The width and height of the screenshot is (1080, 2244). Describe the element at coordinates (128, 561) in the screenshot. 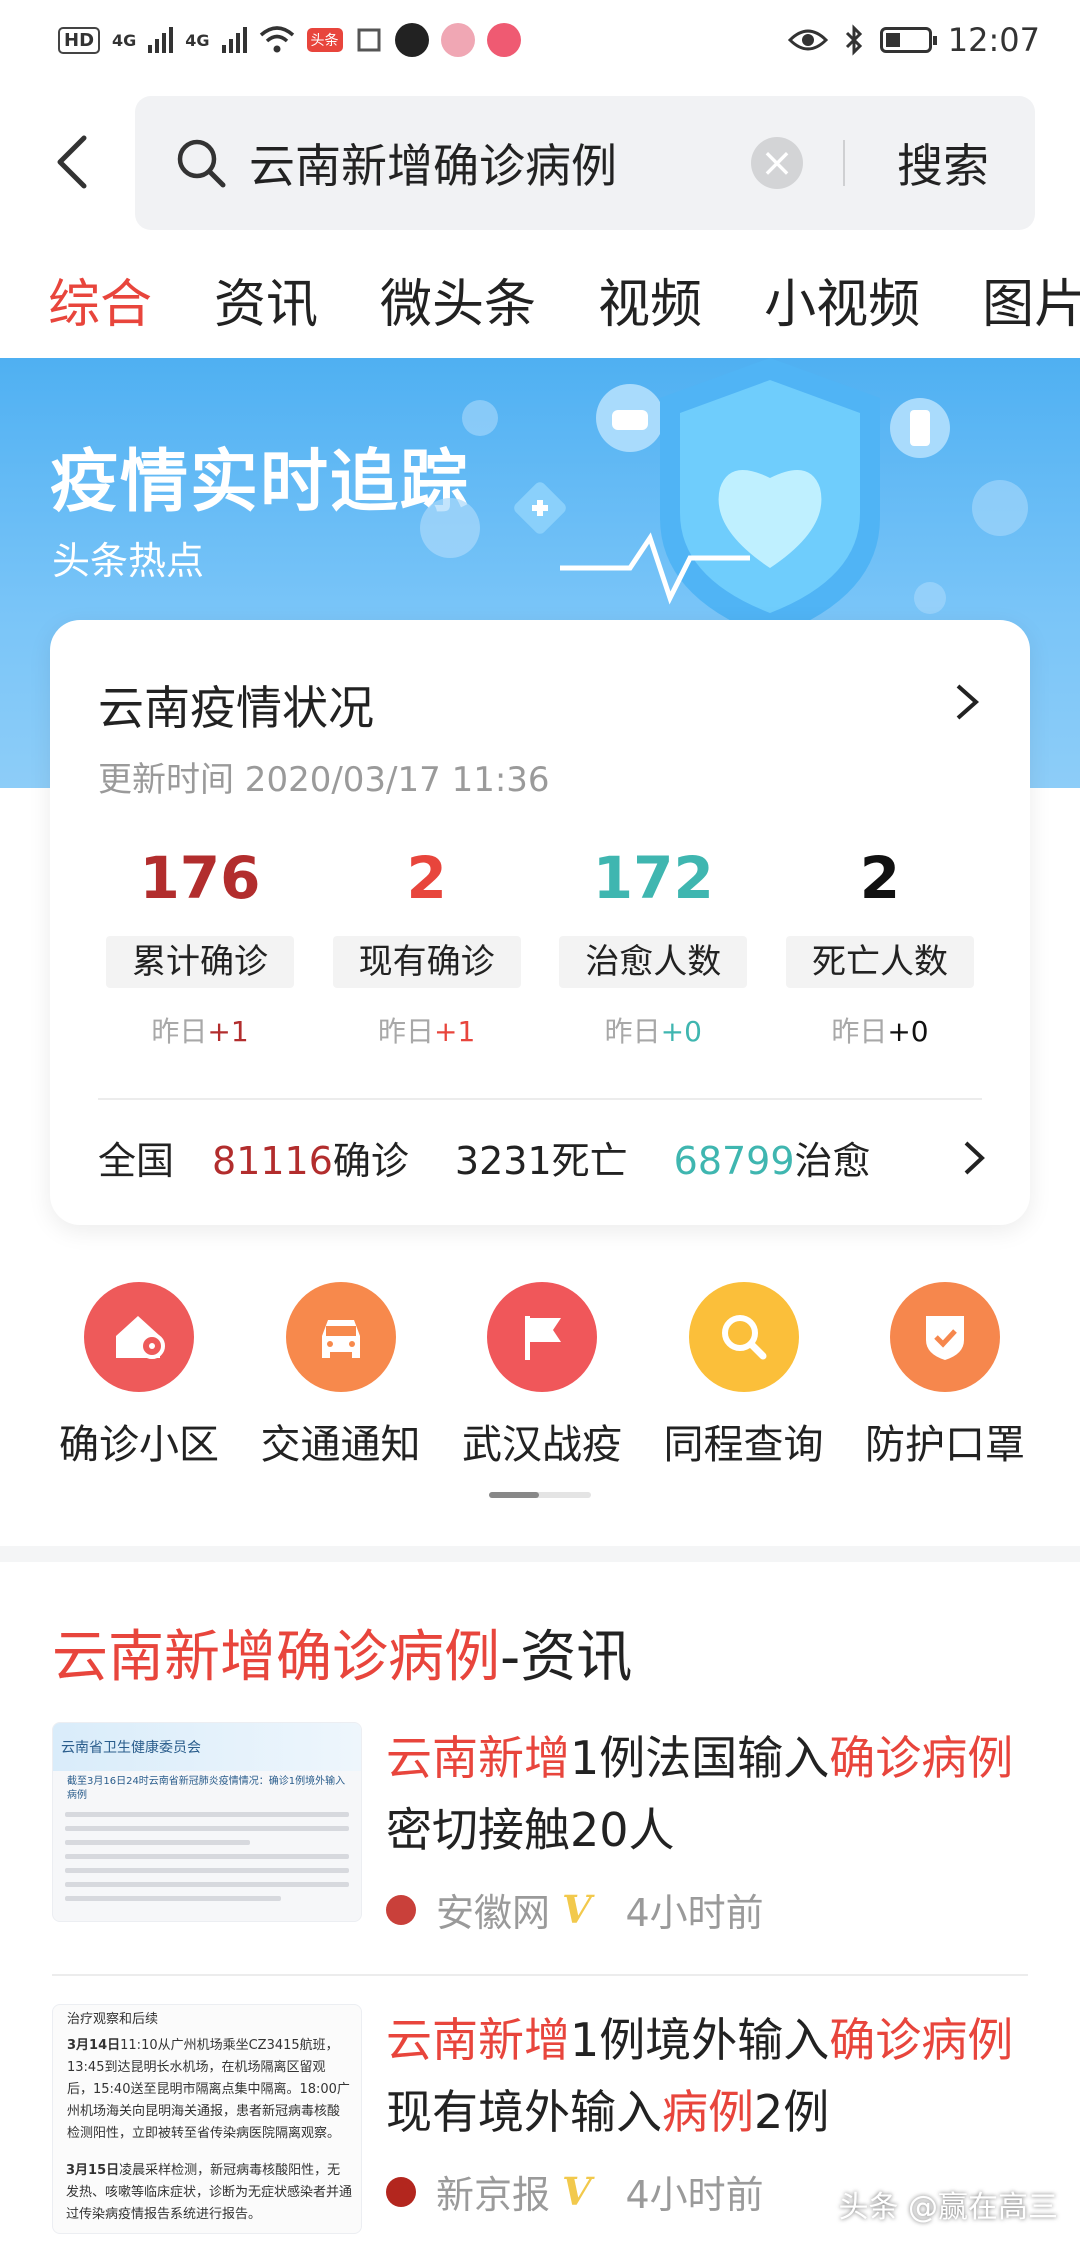

I see `banner-subtitle: 头条热点` at that location.